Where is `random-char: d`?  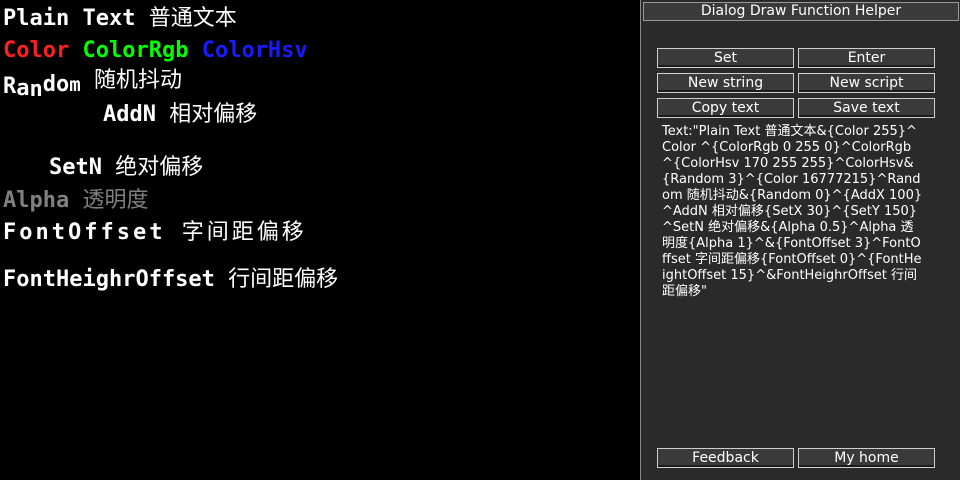
random-char: d is located at coordinates (49, 84).